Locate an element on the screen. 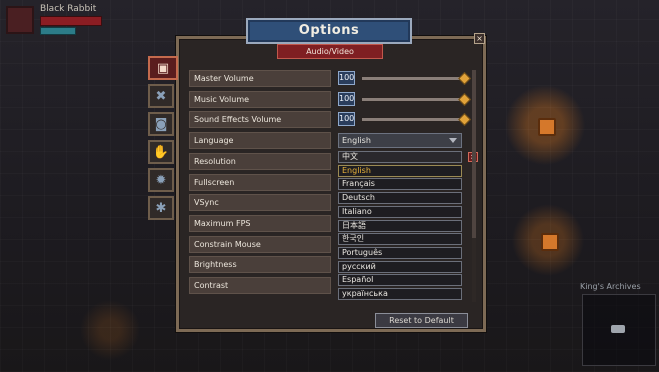 The width and height of the screenshot is (659, 372). setting-label: Maximum FPS is located at coordinates (260, 223).